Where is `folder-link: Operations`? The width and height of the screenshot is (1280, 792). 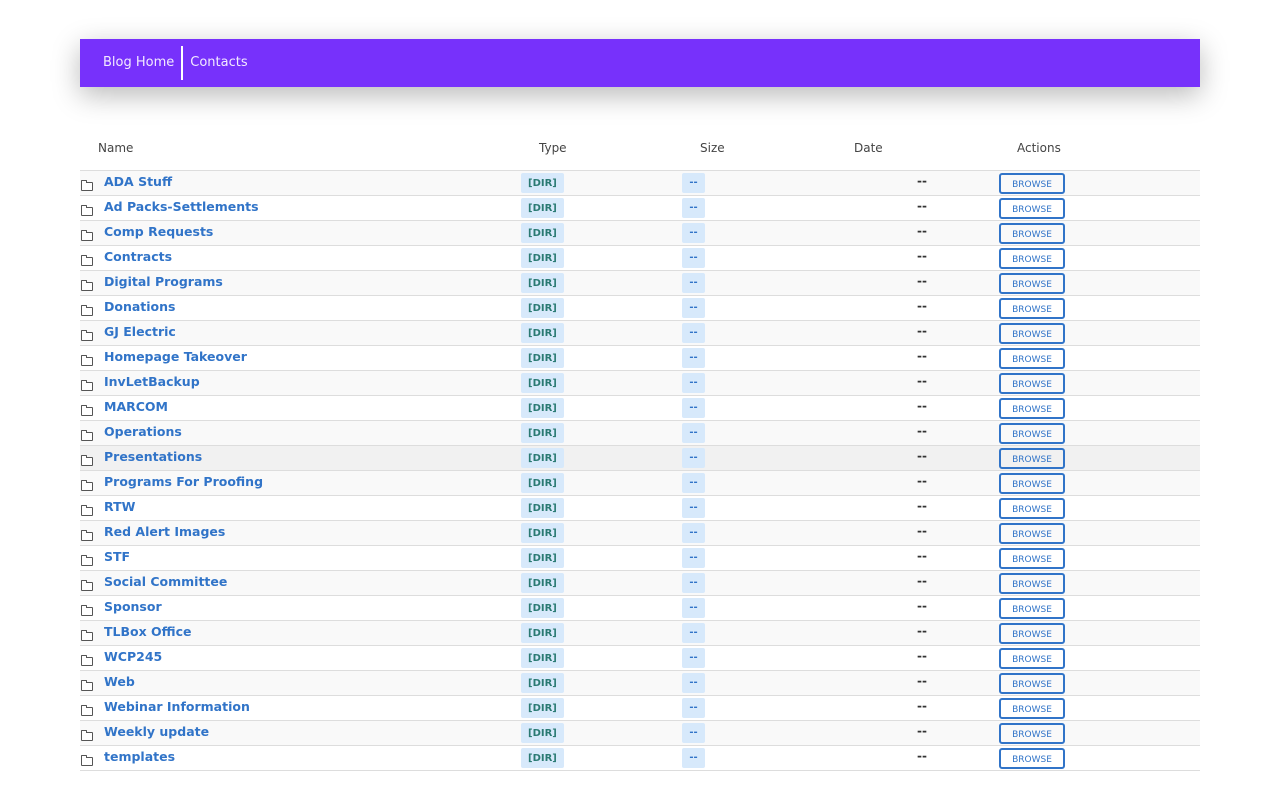
folder-link: Operations is located at coordinates (143, 431).